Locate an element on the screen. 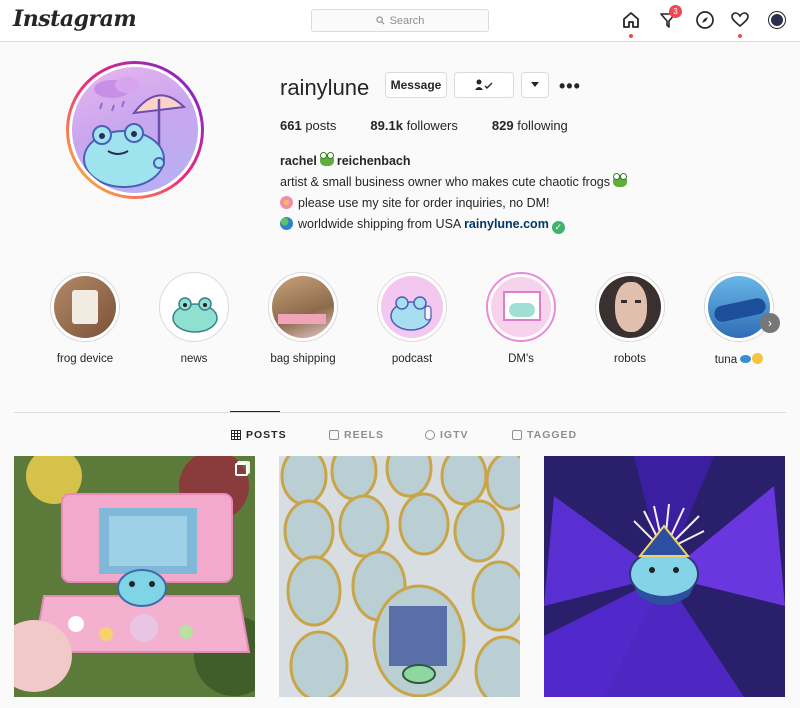  search-icon is located at coordinates (380, 20).